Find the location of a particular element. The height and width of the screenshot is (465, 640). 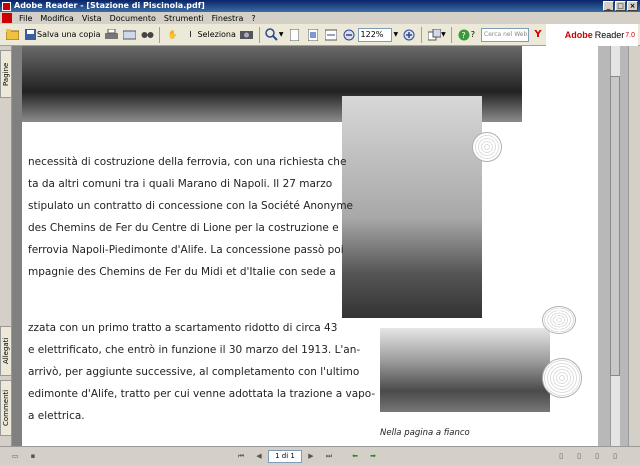

fit-width-icon is located at coordinates (331, 35).